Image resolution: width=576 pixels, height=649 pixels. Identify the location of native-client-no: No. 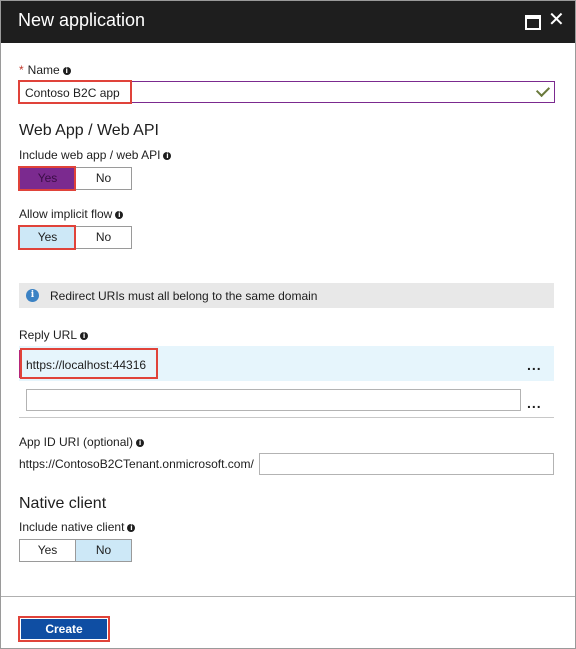
(103, 550).